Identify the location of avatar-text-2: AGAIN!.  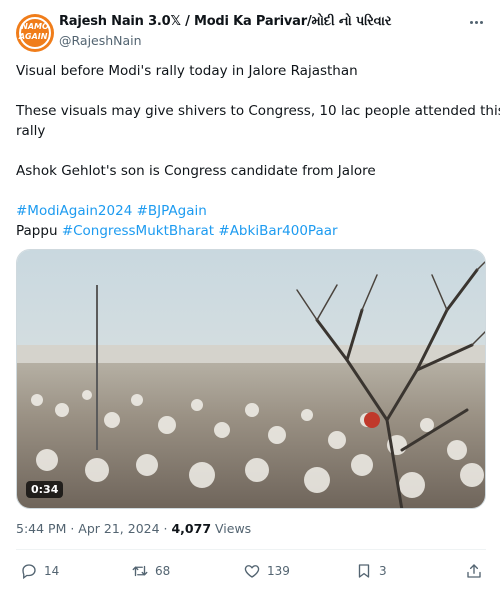
(35, 36).